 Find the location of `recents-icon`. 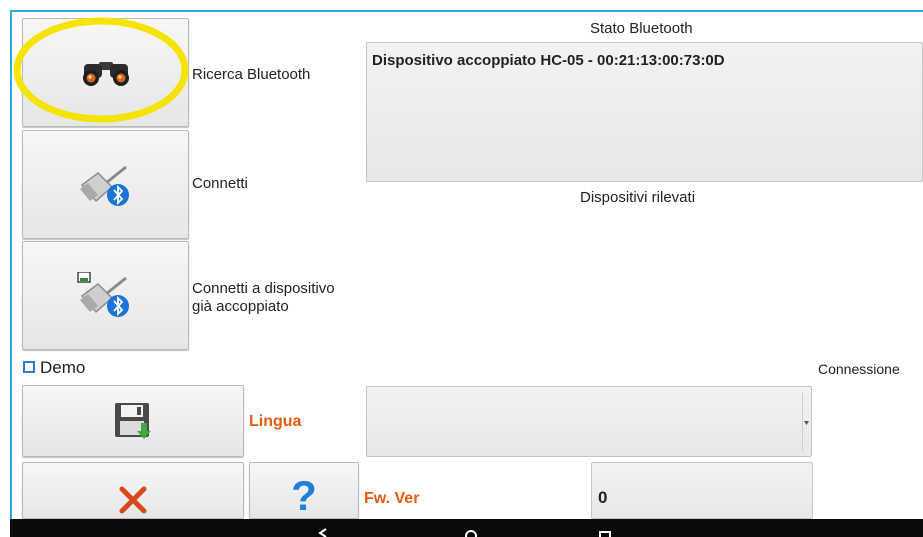

recents-icon is located at coordinates (605, 532).